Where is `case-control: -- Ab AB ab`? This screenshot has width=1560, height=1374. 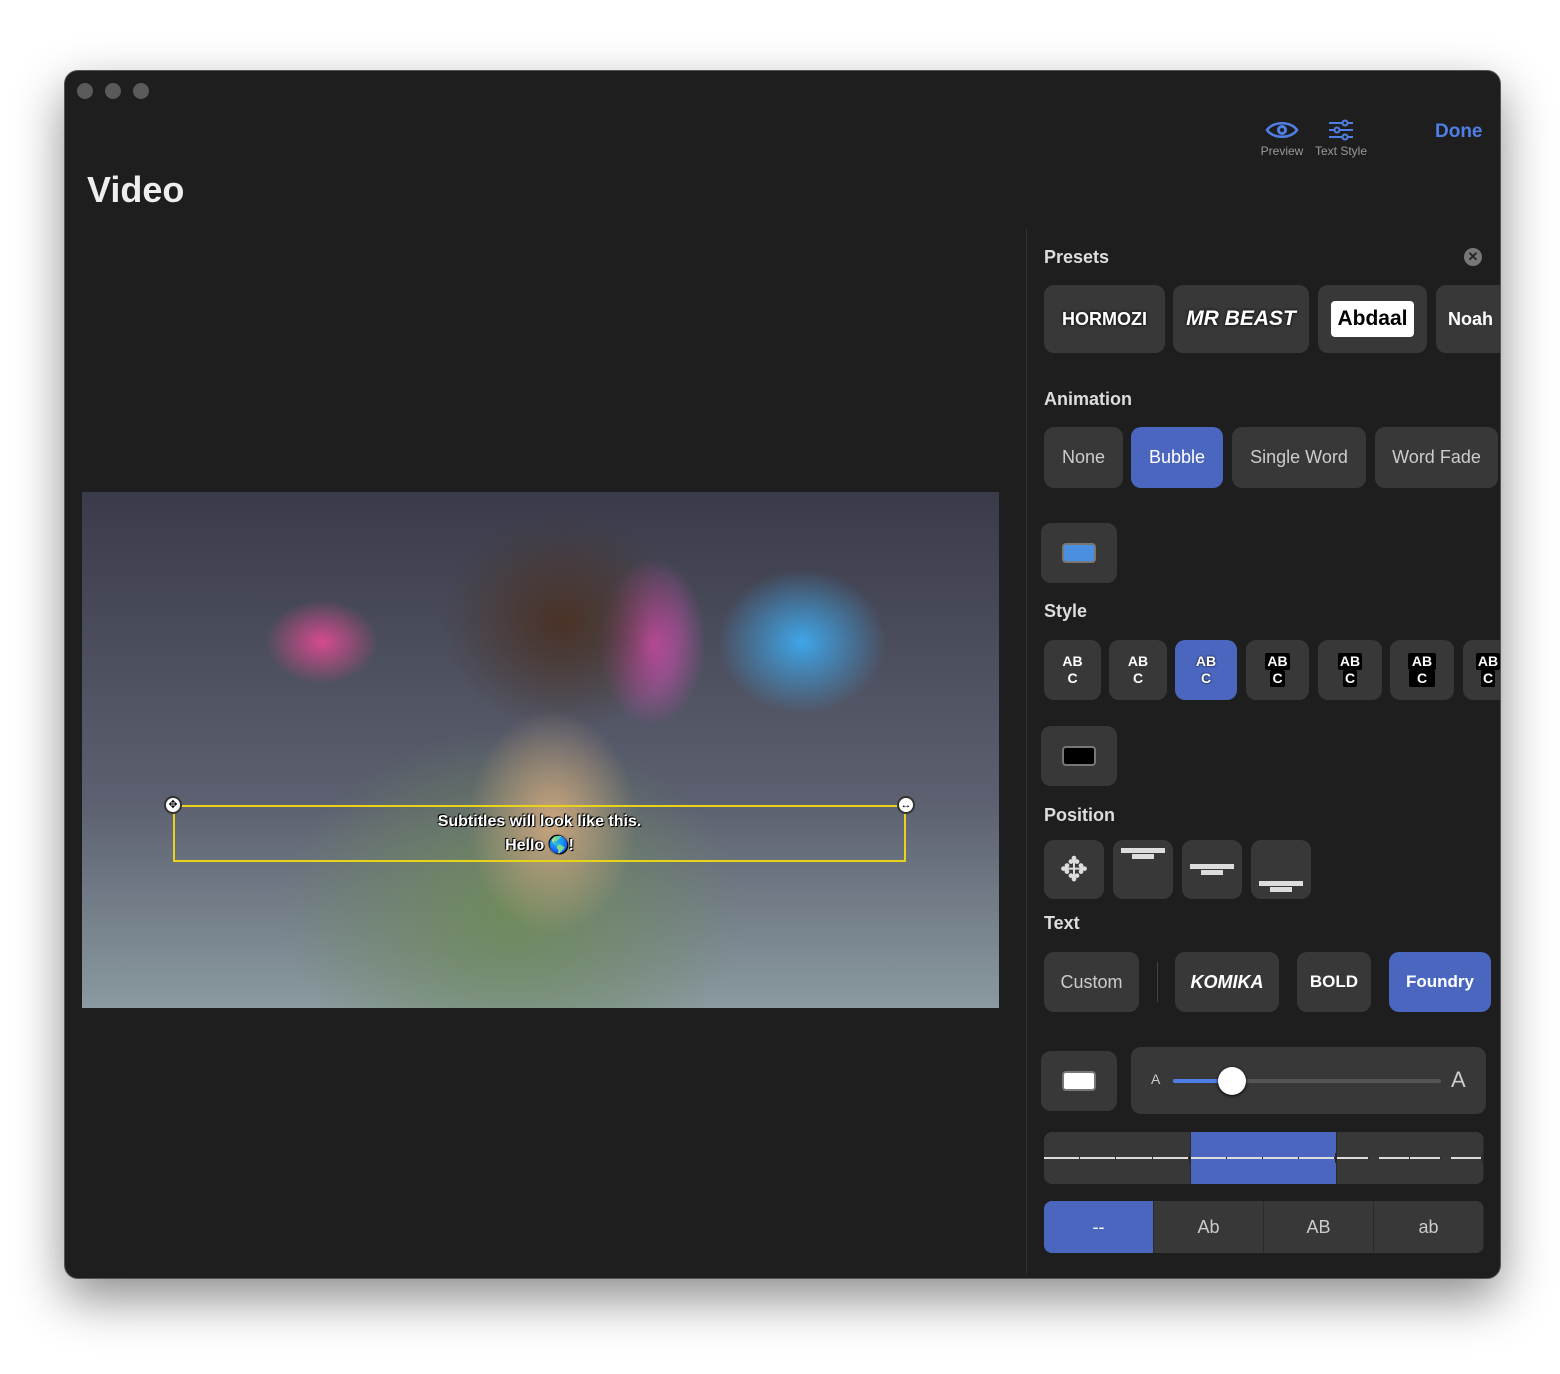
case-control: -- Ab AB ab is located at coordinates (1264, 1227).